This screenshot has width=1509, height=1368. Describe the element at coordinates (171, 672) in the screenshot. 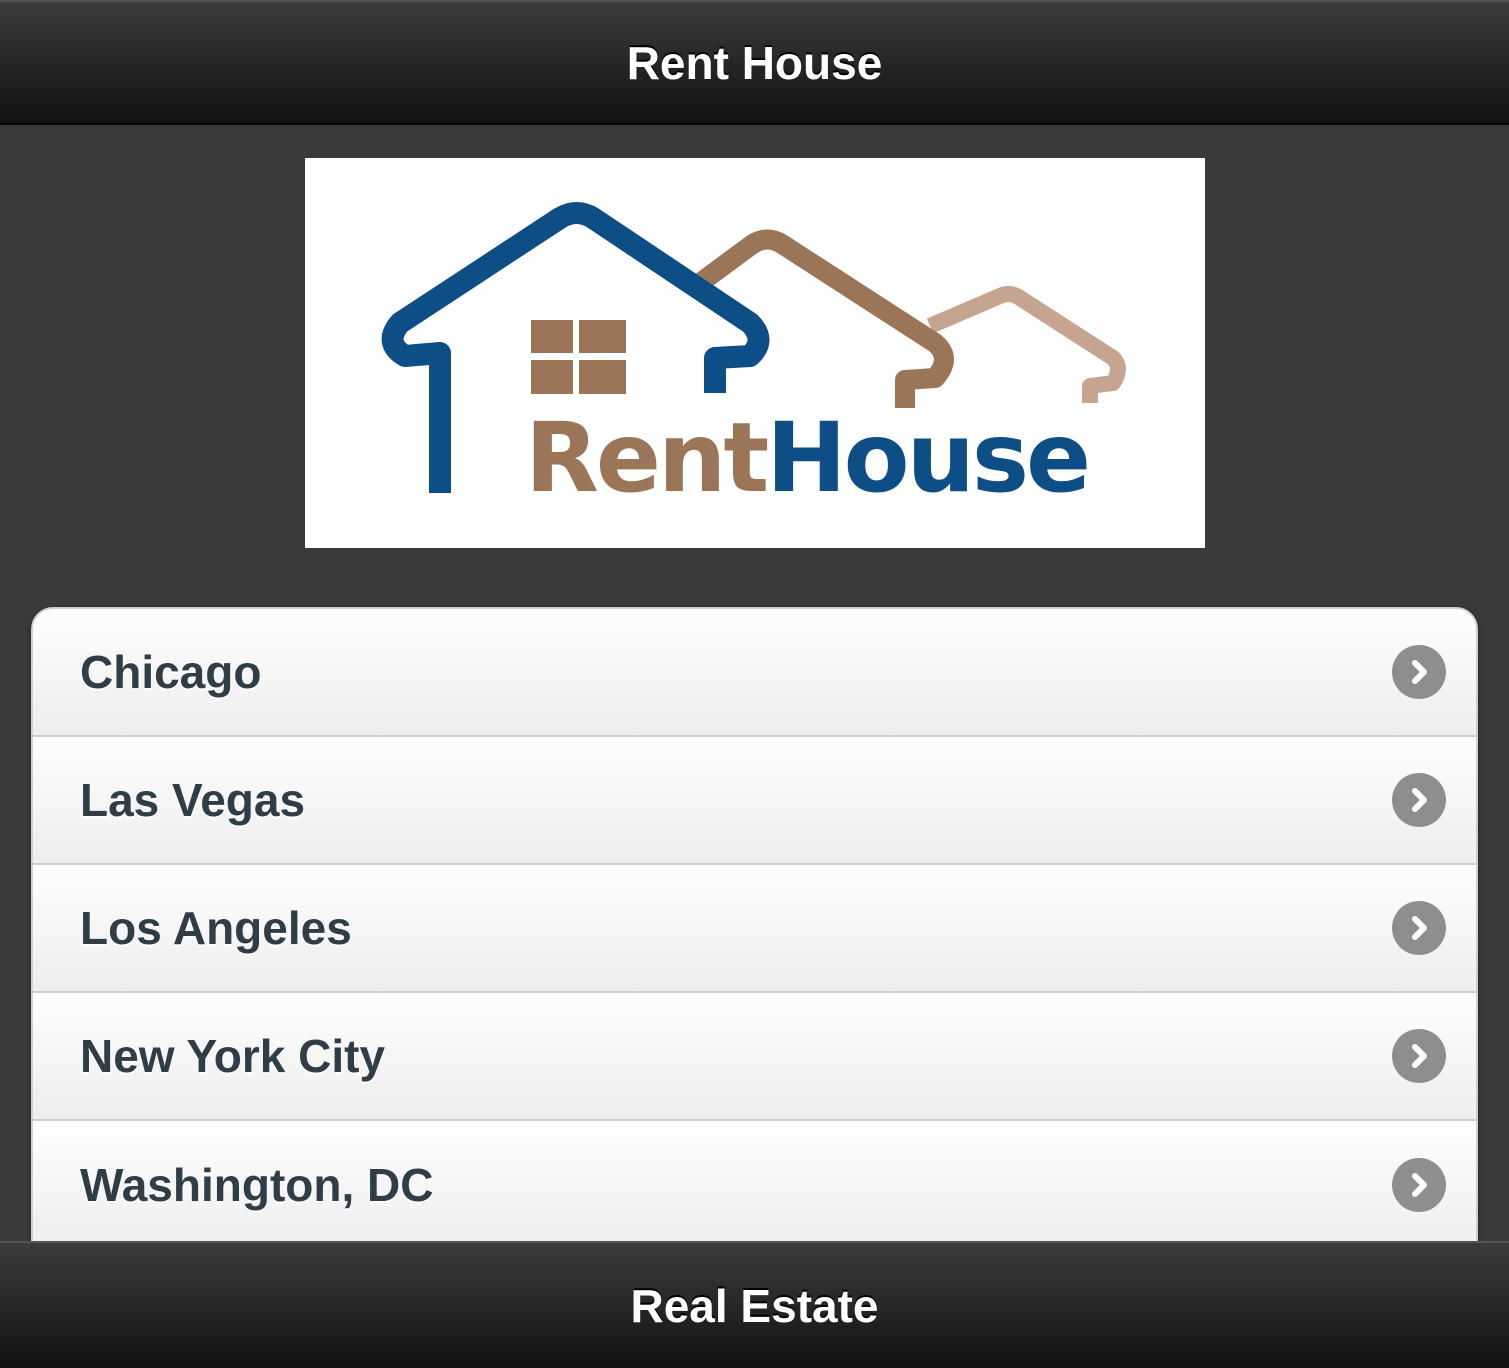

I see `list-item-label: Chicago` at that location.